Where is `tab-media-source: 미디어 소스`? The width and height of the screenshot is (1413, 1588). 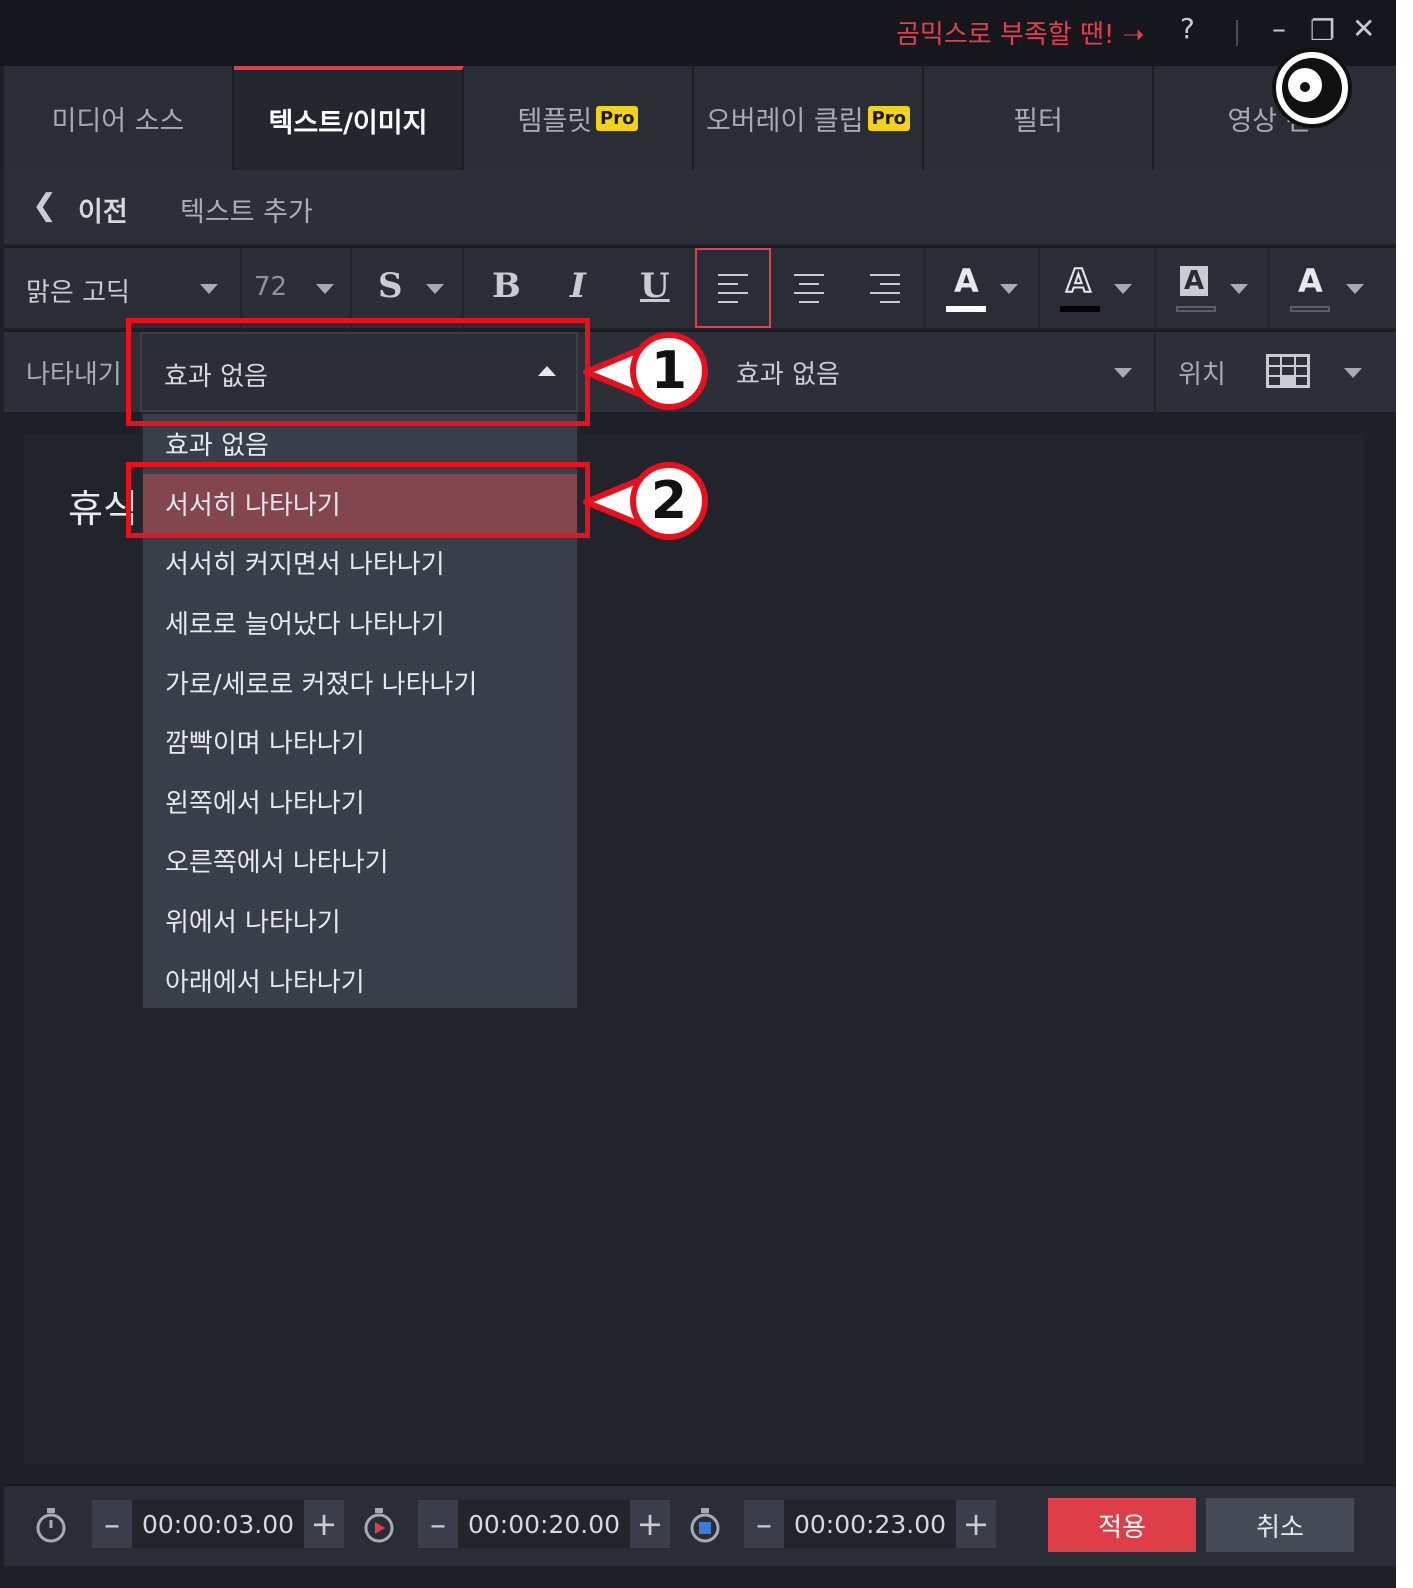 tab-media-source: 미디어 소스 is located at coordinates (119, 118).